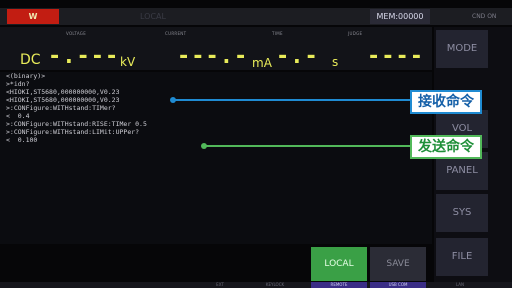 The image size is (512, 288). Describe the element at coordinates (26, 76) in the screenshot. I see `terminal-line: <(binary)>` at that location.